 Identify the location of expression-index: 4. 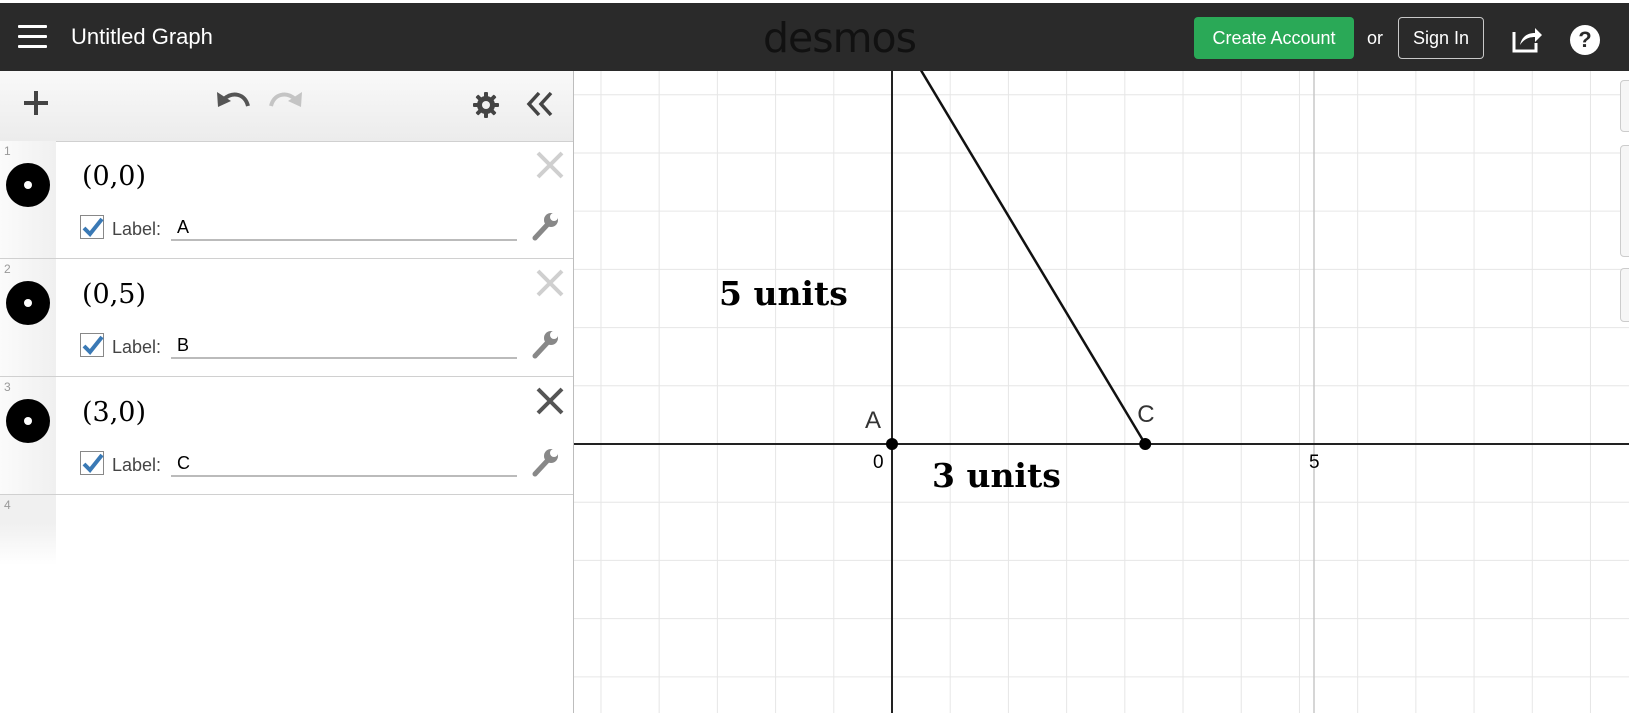
(7, 505).